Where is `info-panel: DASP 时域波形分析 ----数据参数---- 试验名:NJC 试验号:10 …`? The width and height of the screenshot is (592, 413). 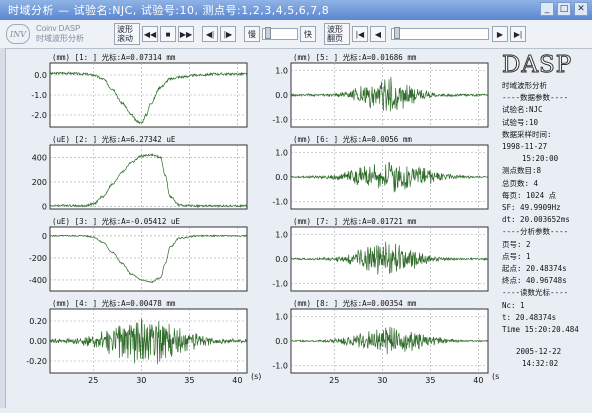
info-panel: DASP 时域波形分析 ----数据参数---- 试验名:NJC 试验号:10 … is located at coordinates (546, 230).